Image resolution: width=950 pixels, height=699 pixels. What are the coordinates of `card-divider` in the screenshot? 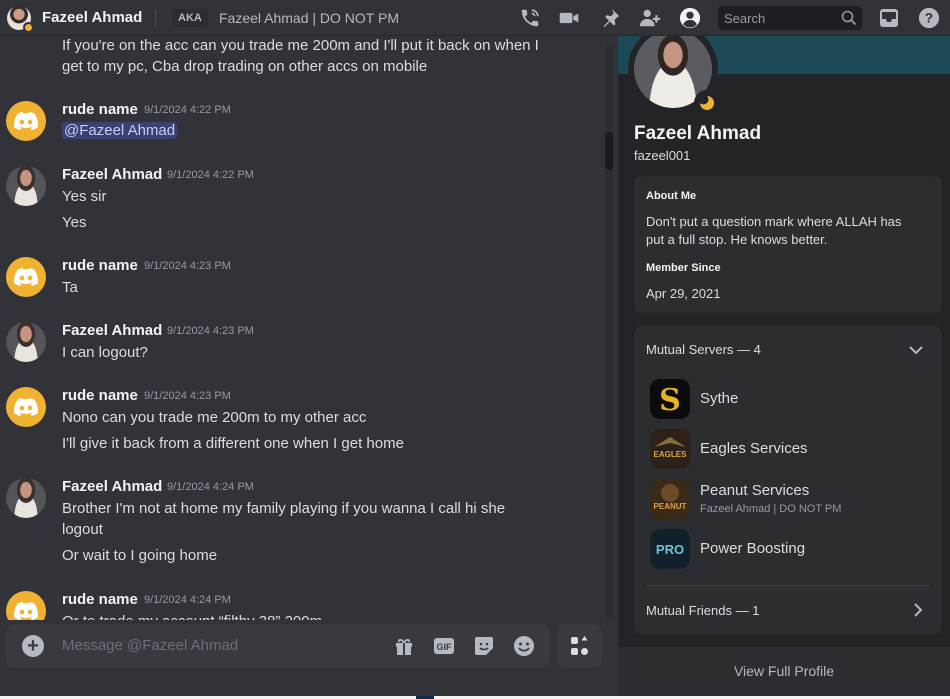 It's located at (788, 585).